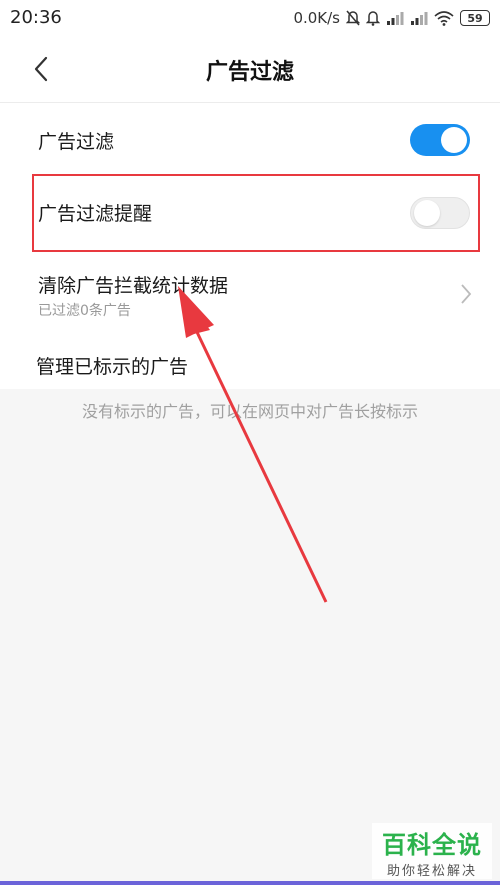  I want to click on mute-alarm-icon, so click(353, 18).